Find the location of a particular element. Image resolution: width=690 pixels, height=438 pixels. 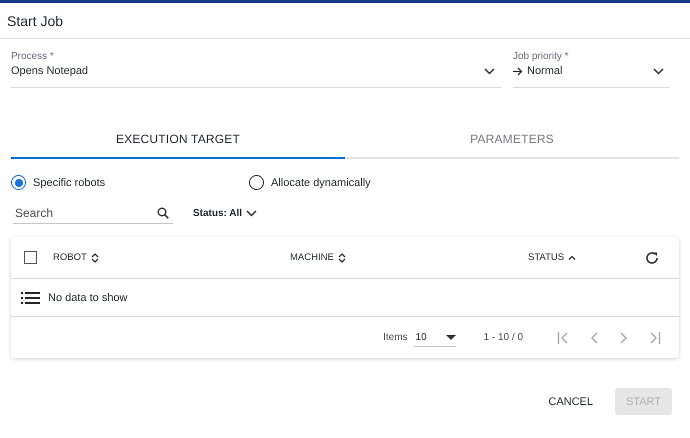

refresh-icon is located at coordinates (652, 257).